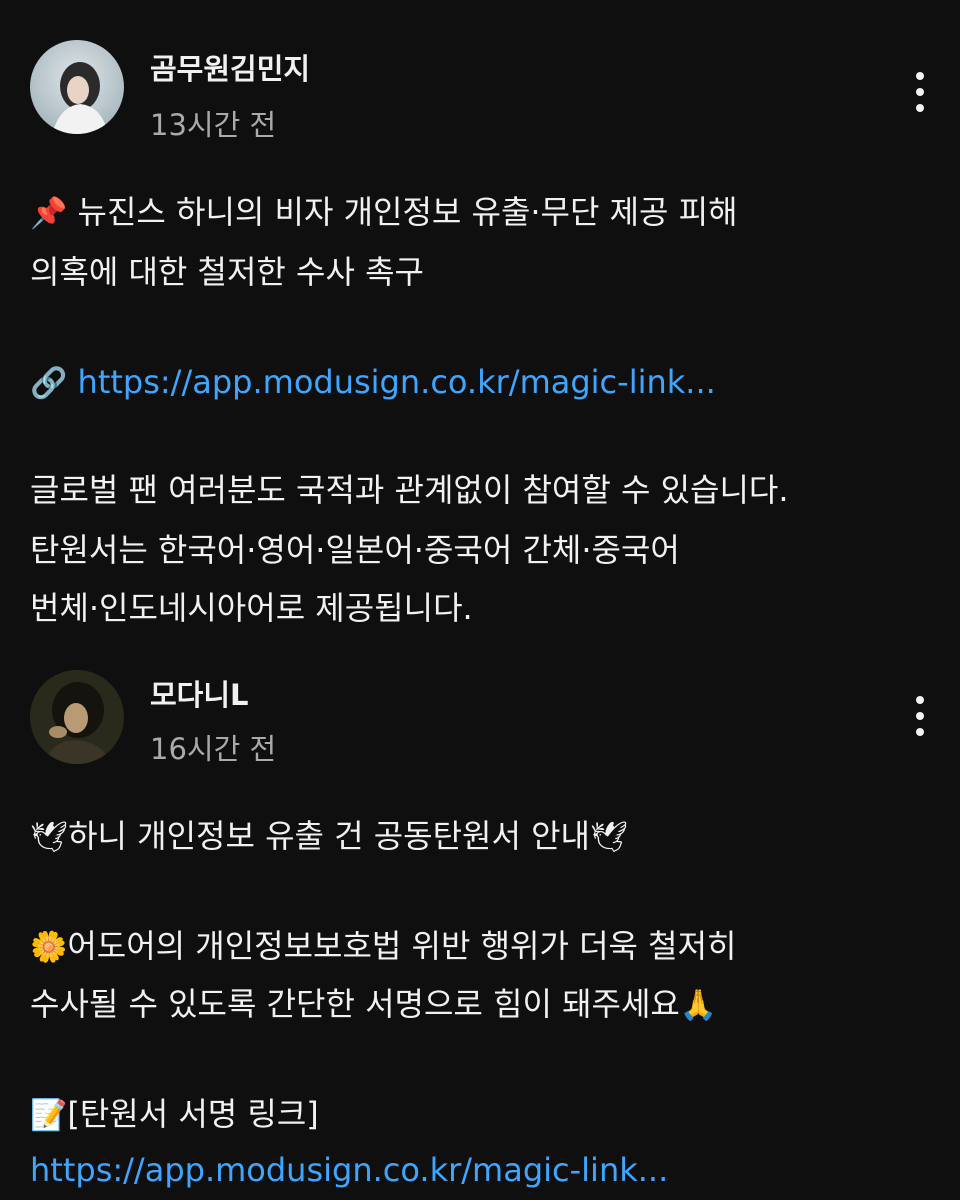 The width and height of the screenshot is (960, 1200). Describe the element at coordinates (407, 212) in the screenshot. I see `text: 뉴진스 하니의 비자 개인정보 유출·무단 제공 피해` at that location.